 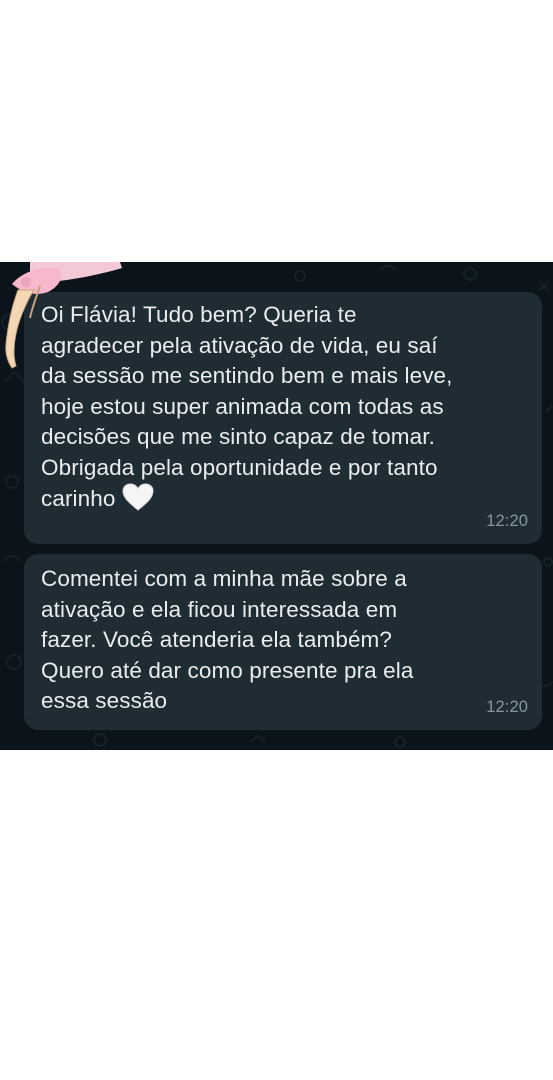 What do you see at coordinates (137, 497) in the screenshot?
I see `white-heart-icon` at bounding box center [137, 497].